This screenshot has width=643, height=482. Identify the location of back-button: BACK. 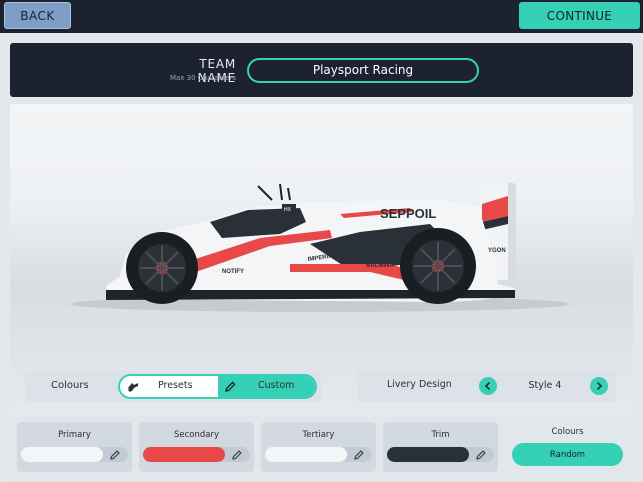
(37, 15).